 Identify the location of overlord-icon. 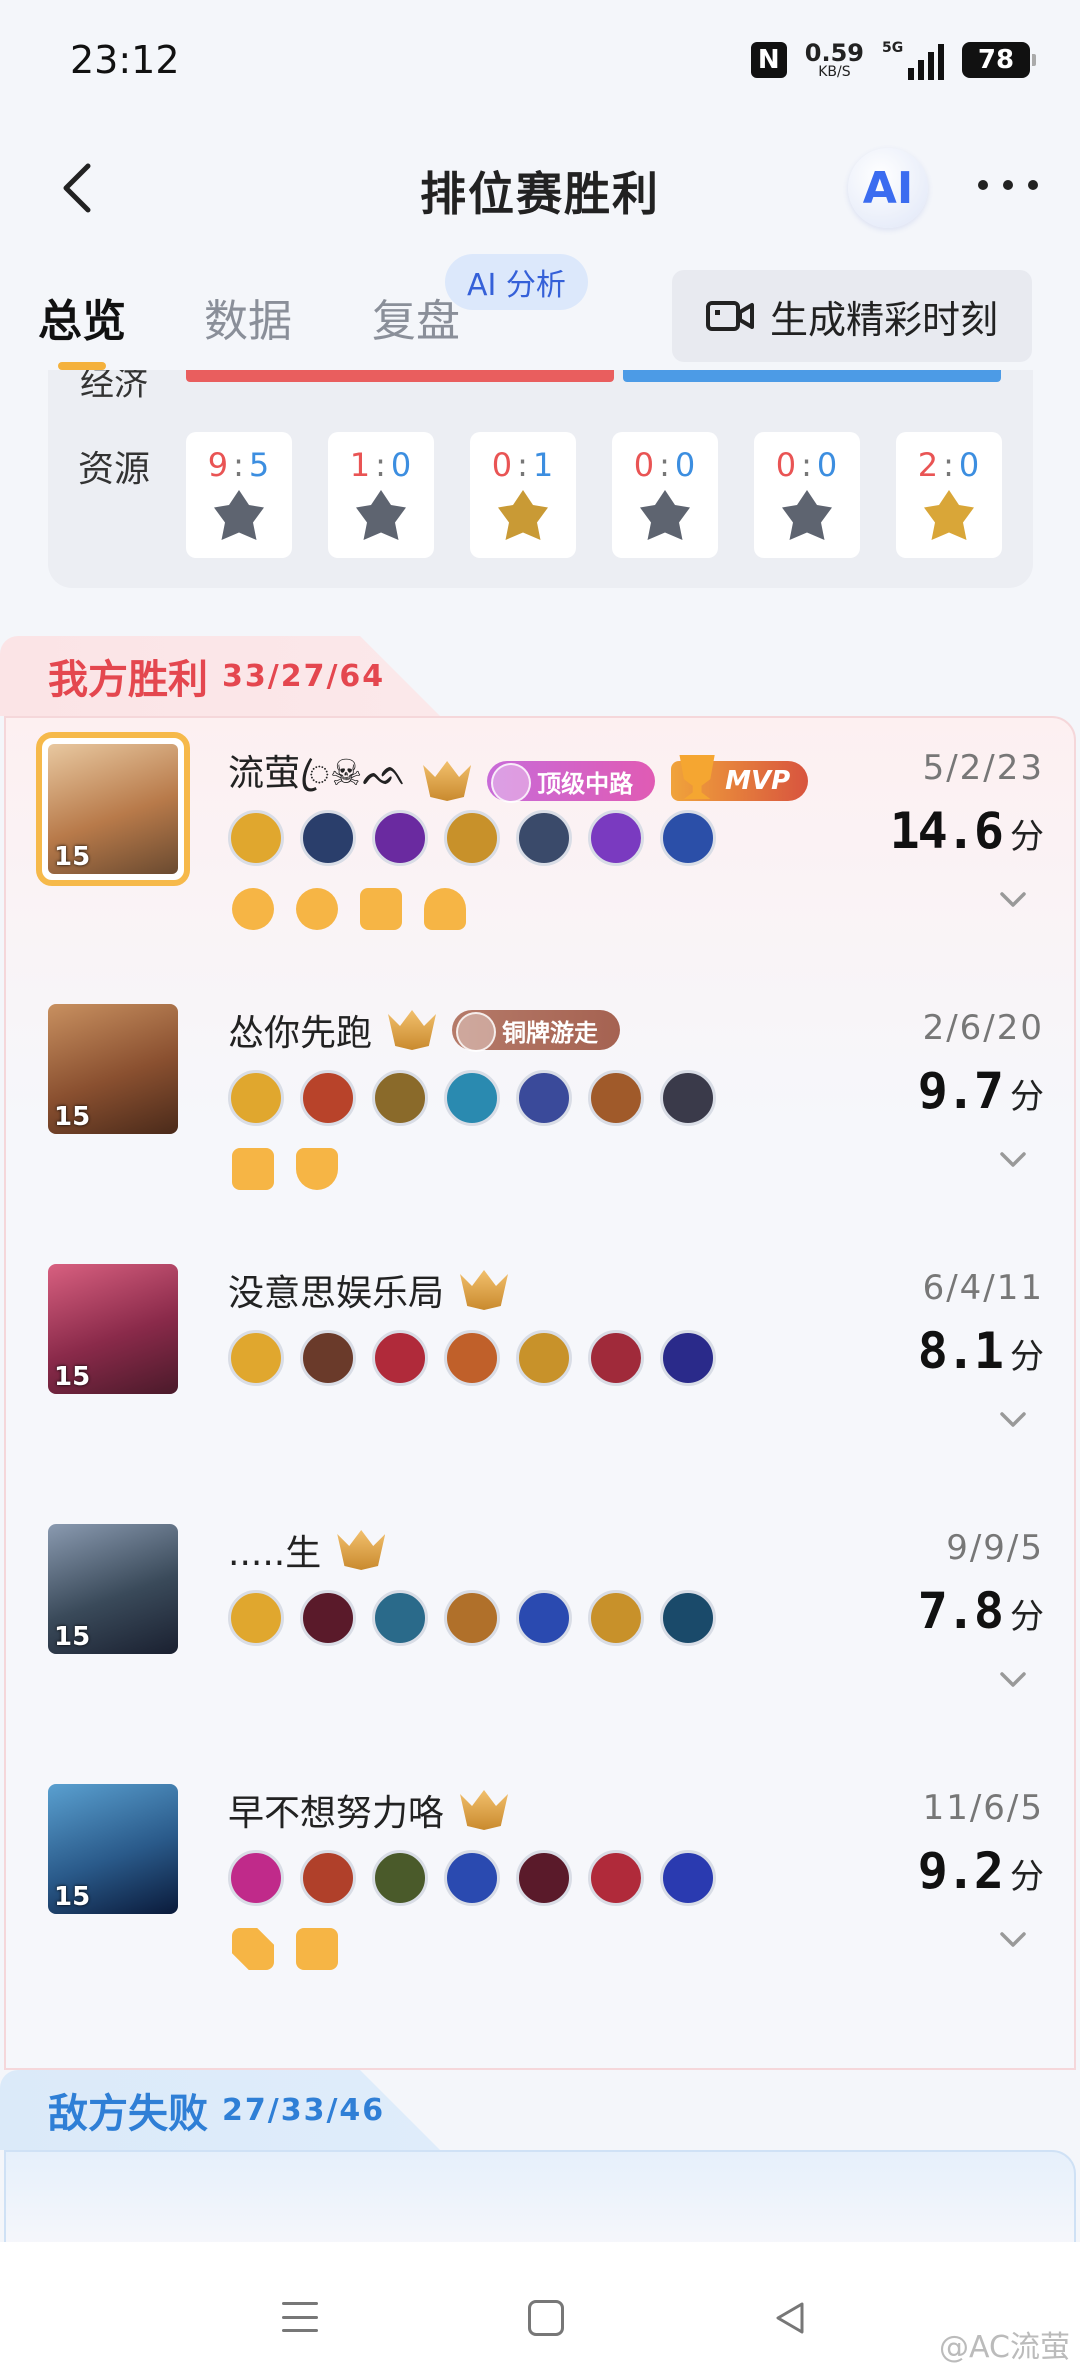
(665, 515).